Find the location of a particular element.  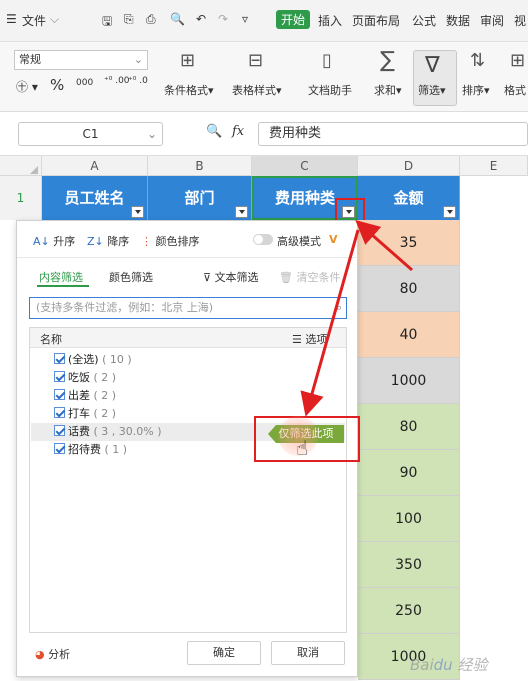

arrow-to-only-filter is located at coordinates (330, 323).